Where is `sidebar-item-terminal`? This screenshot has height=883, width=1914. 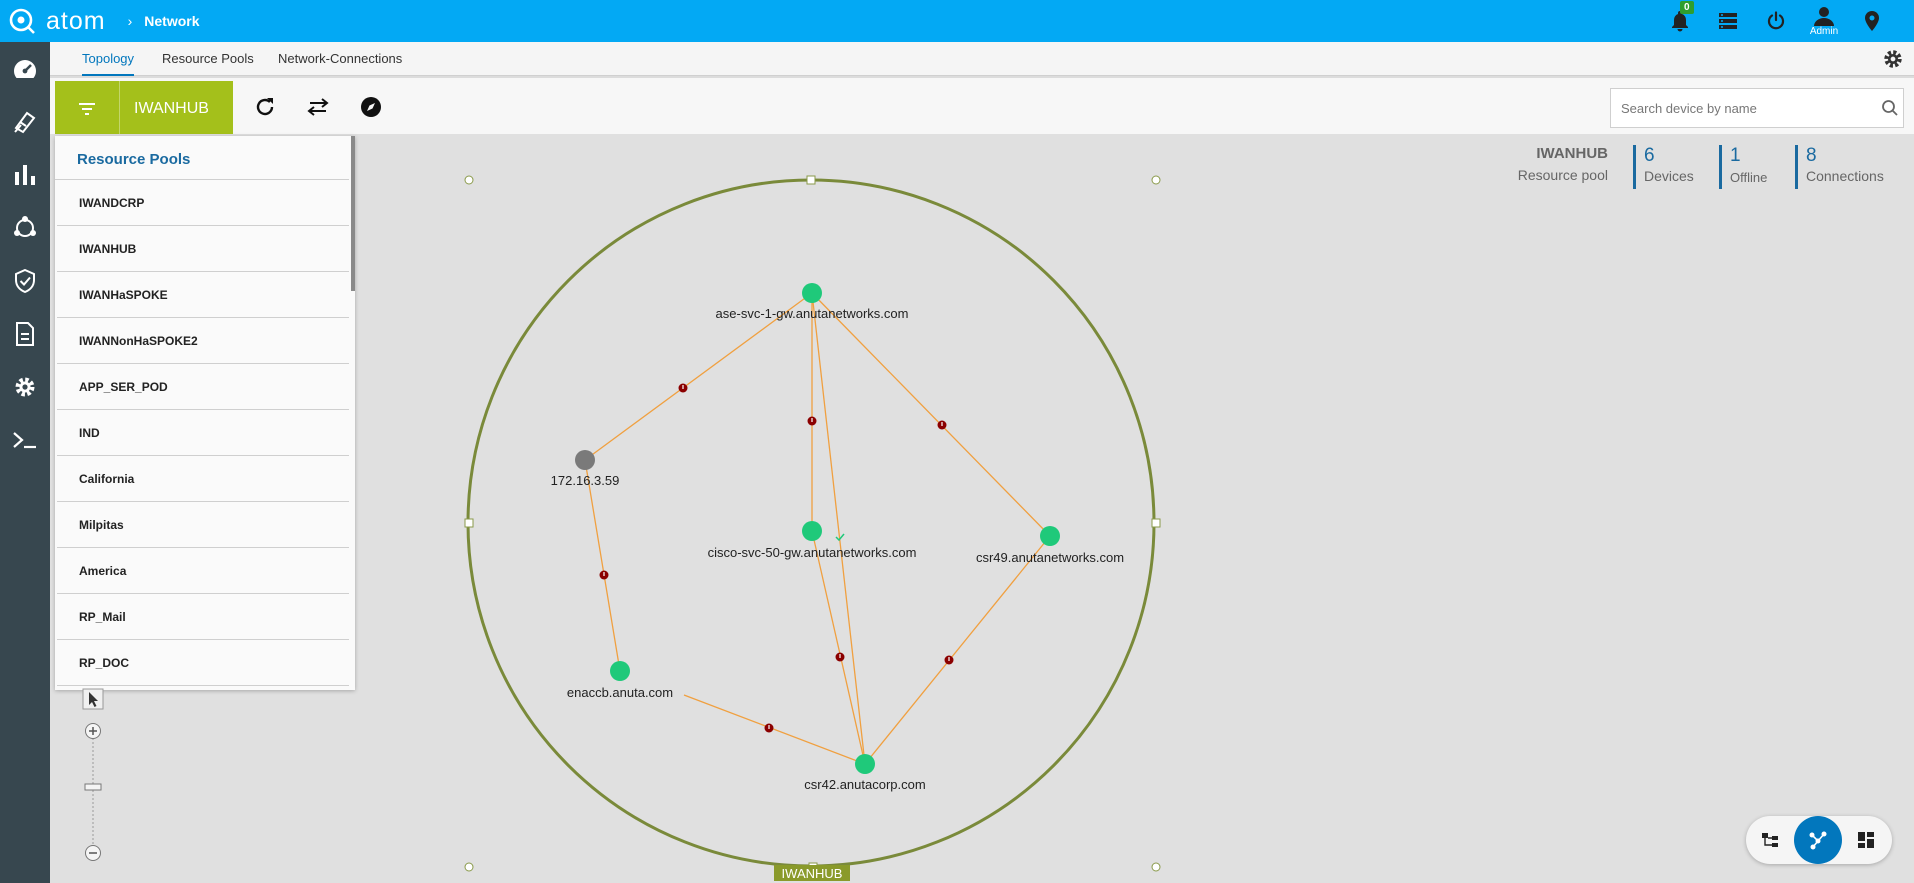
sidebar-item-terminal is located at coordinates (25, 439).